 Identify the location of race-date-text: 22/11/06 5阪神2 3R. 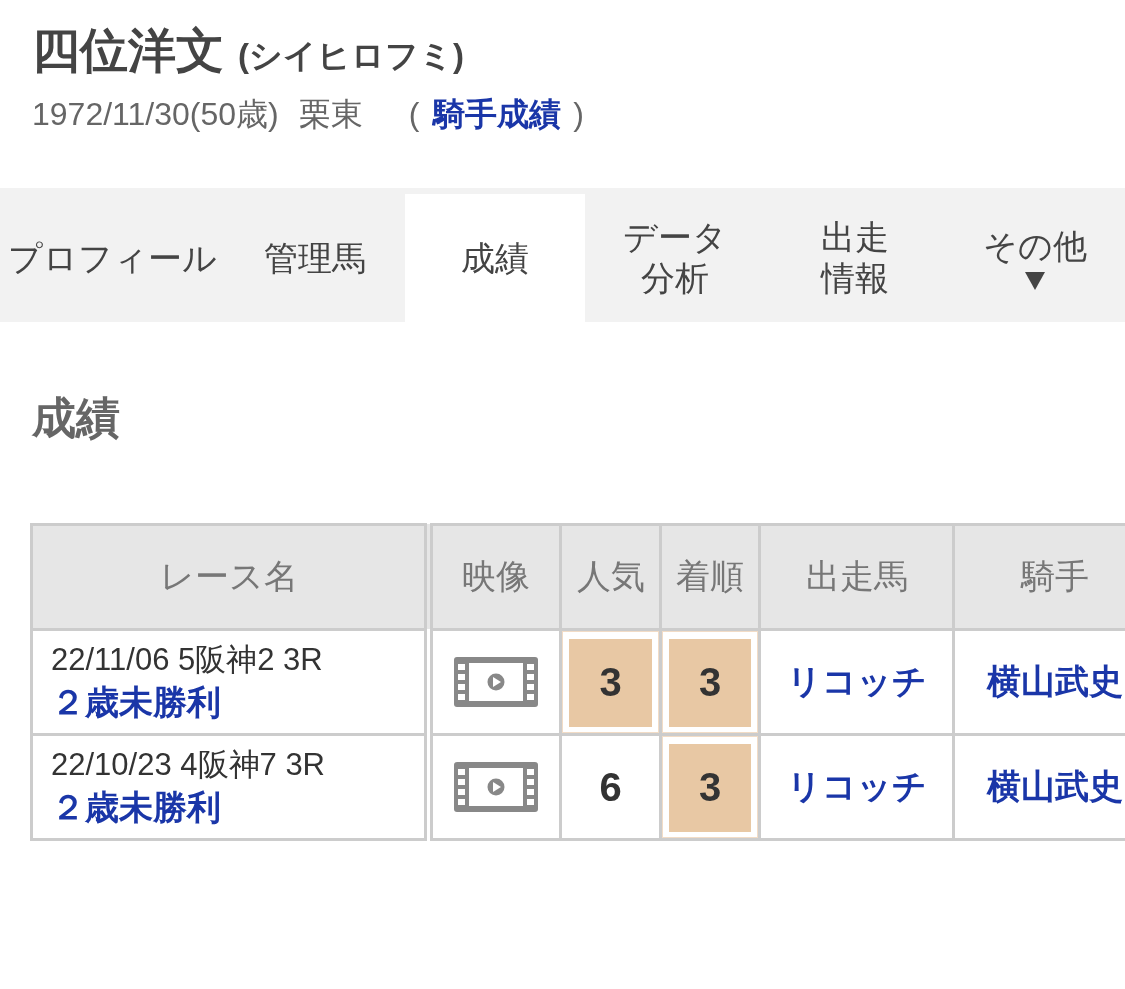
(187, 659).